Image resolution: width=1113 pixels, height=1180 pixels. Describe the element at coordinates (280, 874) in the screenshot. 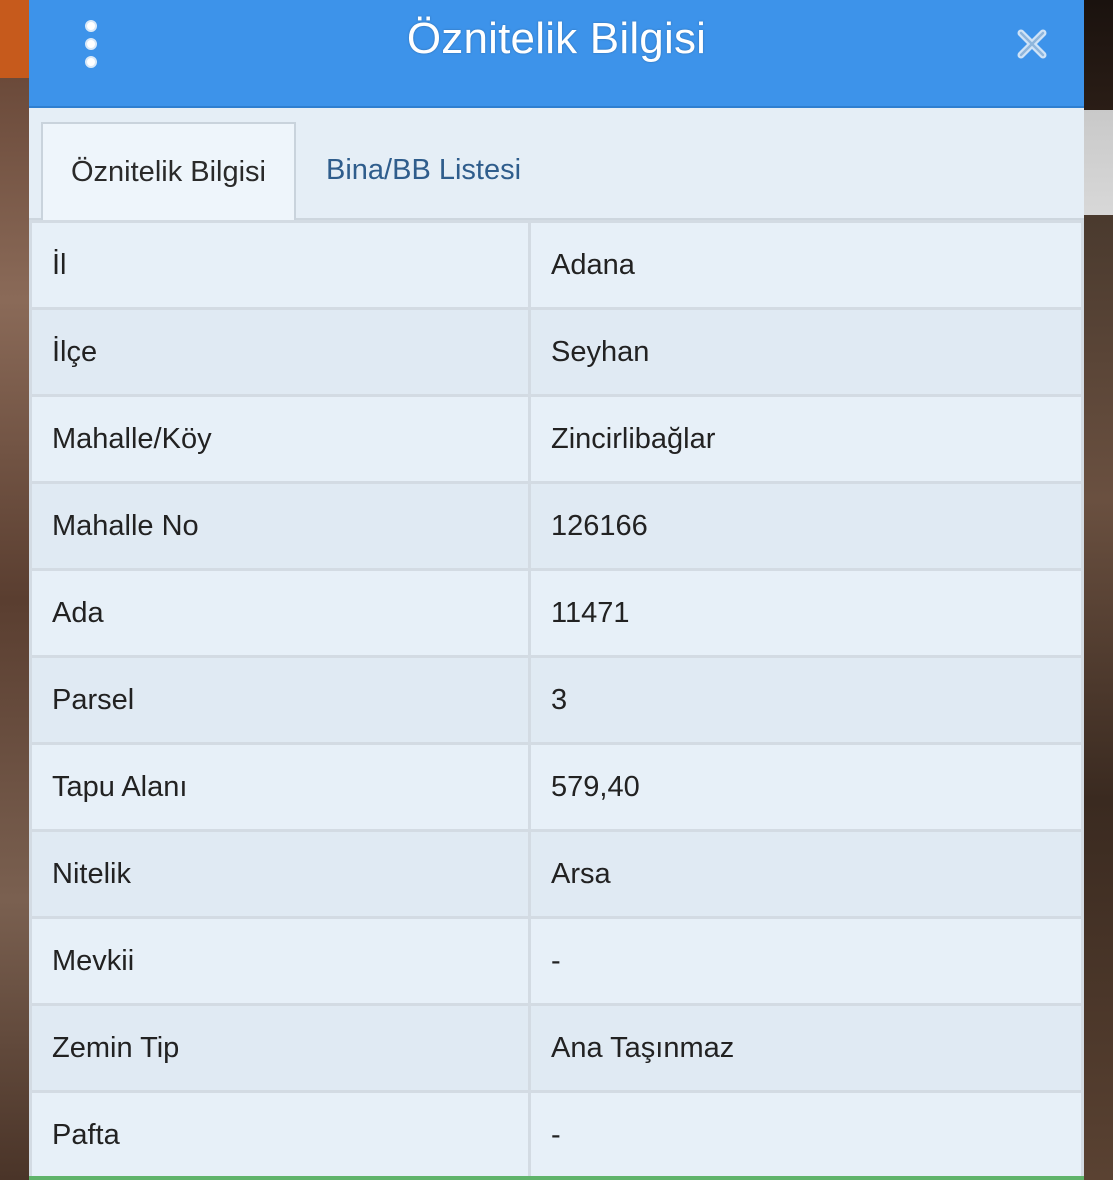

I see `attribute-key: Nitelik` at that location.